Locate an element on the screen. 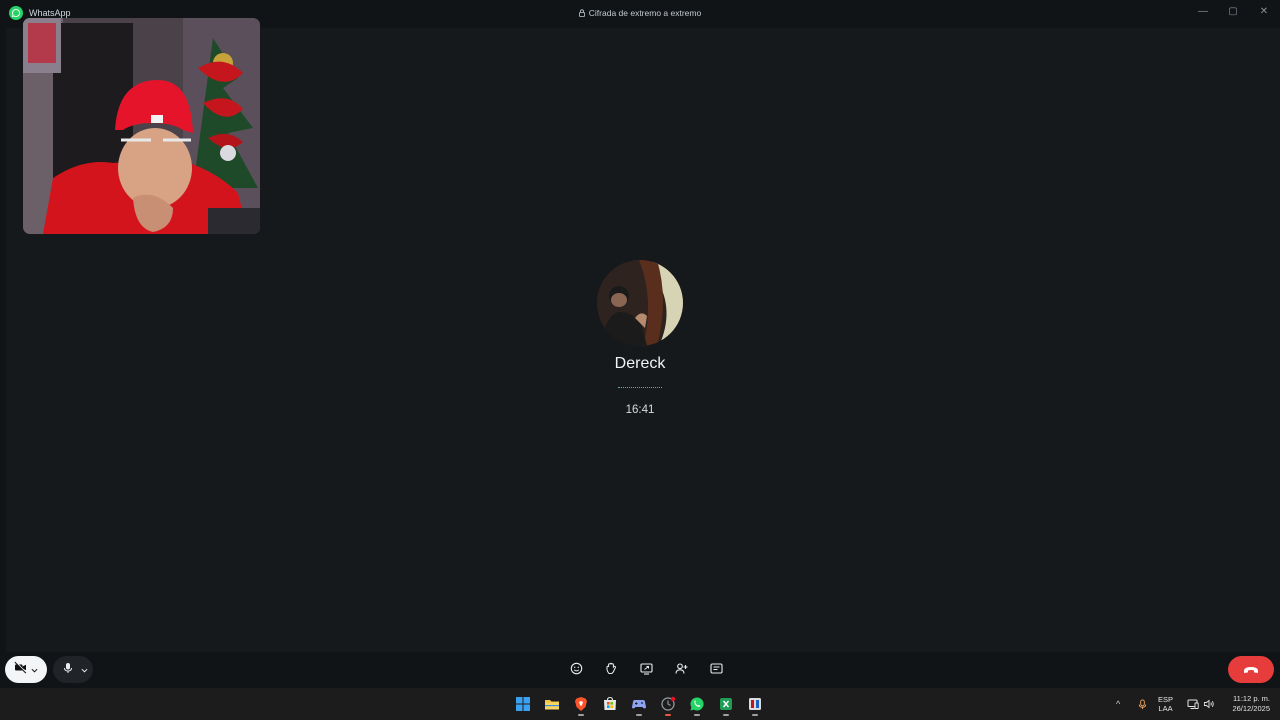  taskbar-file-explorer is located at coordinates (552, 704).